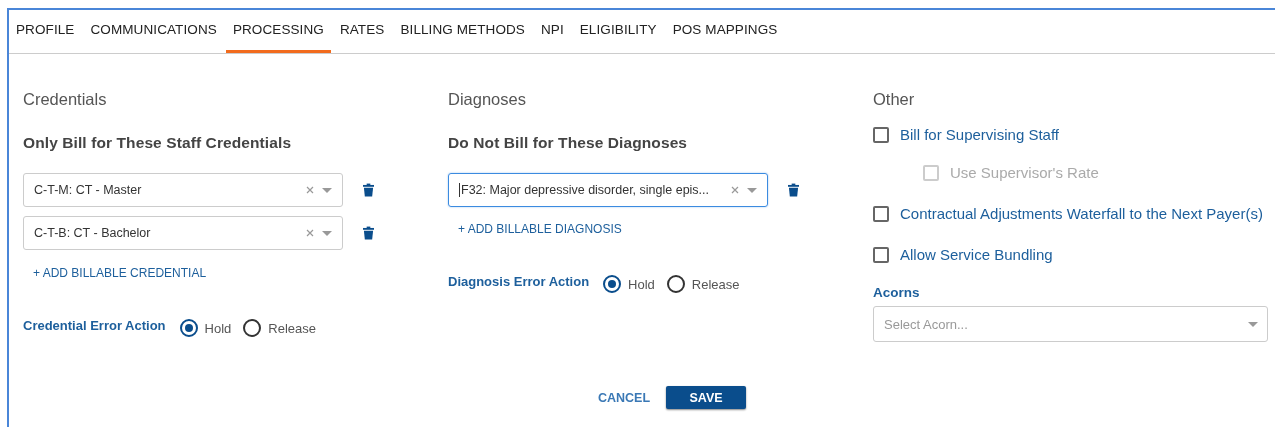  Describe the element at coordinates (65, 99) in the screenshot. I see `section-title: Credentials` at that location.